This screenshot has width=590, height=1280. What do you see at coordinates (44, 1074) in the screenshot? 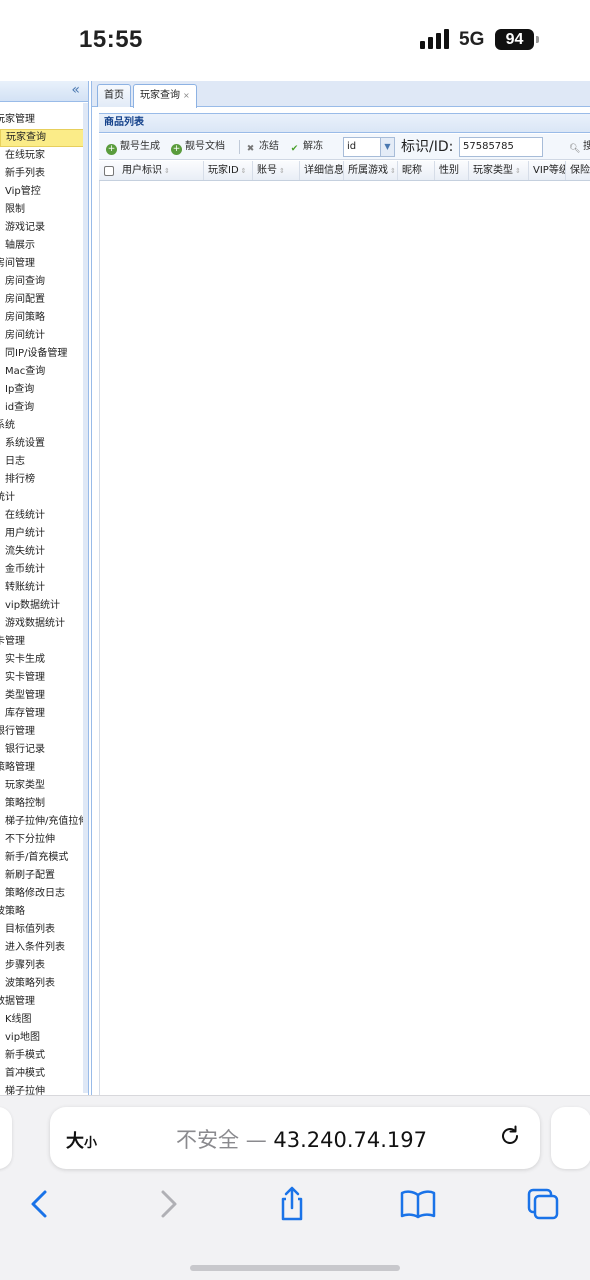
I see `sidebar-item: 首冲模式` at bounding box center [44, 1074].